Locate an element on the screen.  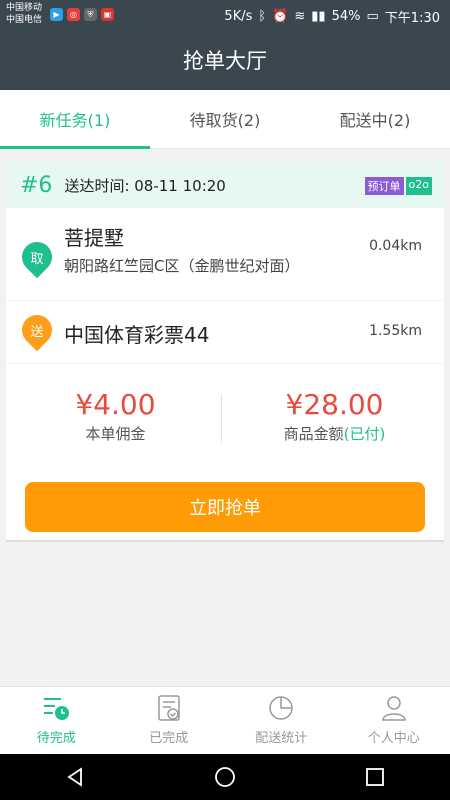
shield-icon: ⛨ is located at coordinates (90, 14).